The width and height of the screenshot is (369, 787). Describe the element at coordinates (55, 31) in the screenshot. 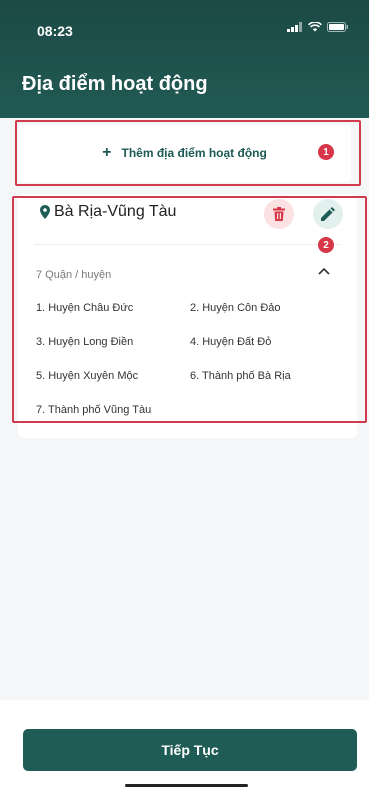

I see `status-time: 08:23` at that location.